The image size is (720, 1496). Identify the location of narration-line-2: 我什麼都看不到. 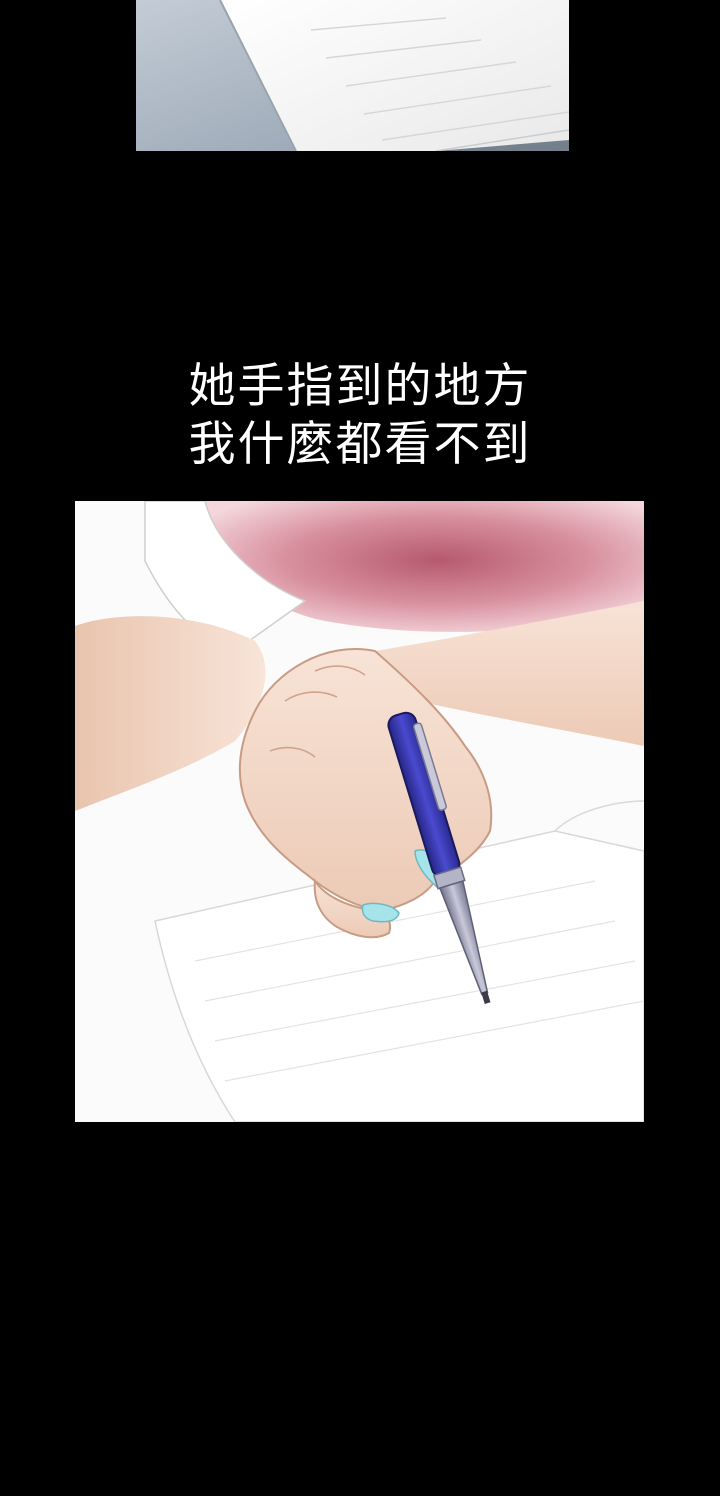
(360, 444).